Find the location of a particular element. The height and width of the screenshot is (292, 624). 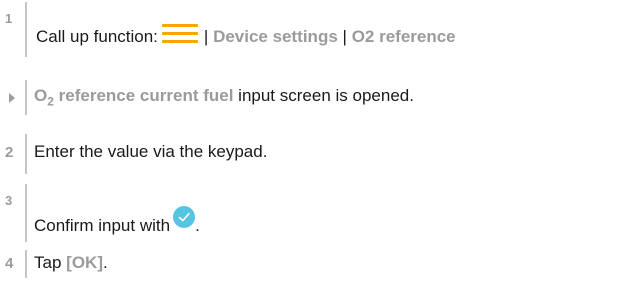

step-number: 2 is located at coordinates (9, 152).